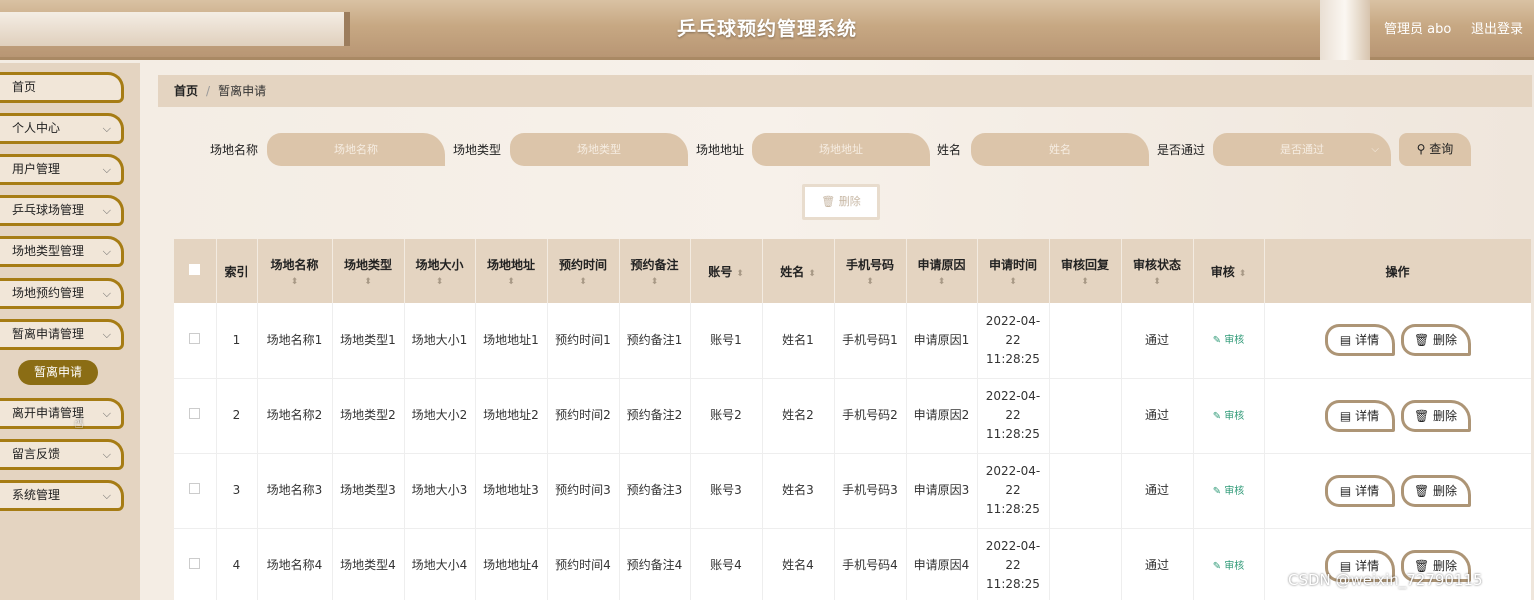  What do you see at coordinates (62, 169) in the screenshot?
I see `sidebar-item: 用户管理 ⌵` at bounding box center [62, 169].